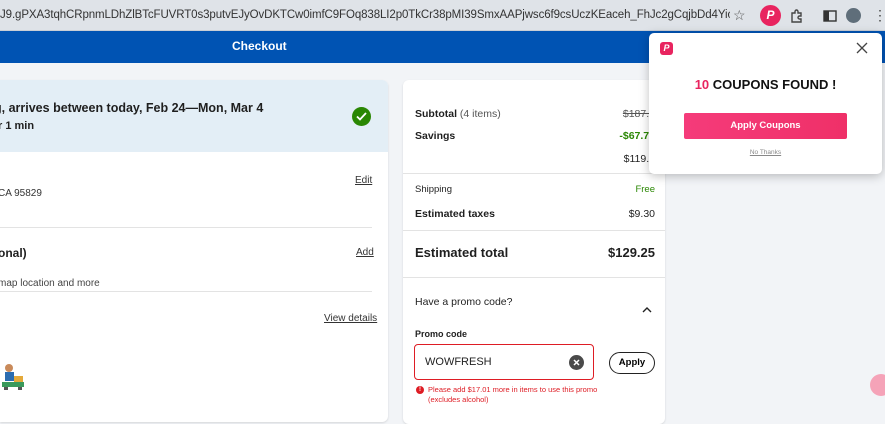 The image size is (885, 424). Describe the element at coordinates (641, 214) in the screenshot. I see `taxes-value: $9.30` at that location.